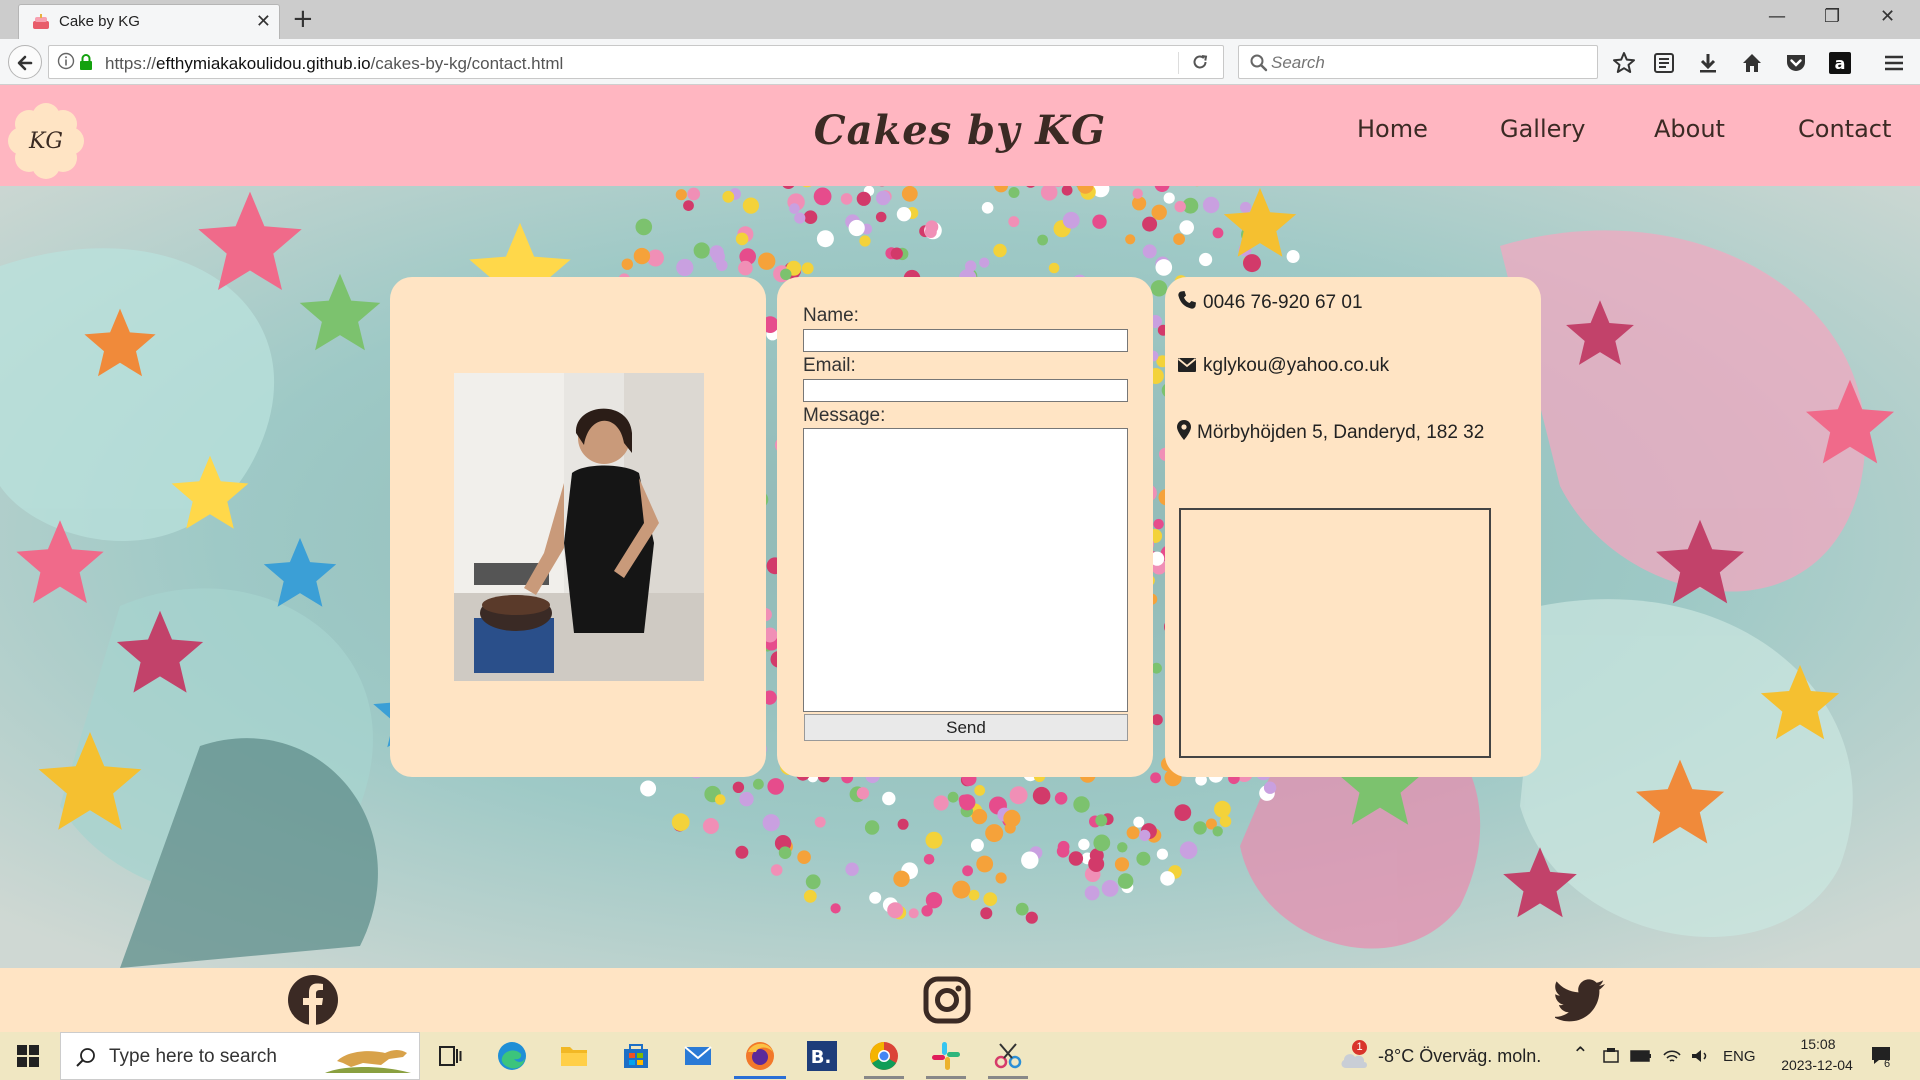 The image size is (1920, 1080). I want to click on cake-favicon-icon, so click(41, 21).